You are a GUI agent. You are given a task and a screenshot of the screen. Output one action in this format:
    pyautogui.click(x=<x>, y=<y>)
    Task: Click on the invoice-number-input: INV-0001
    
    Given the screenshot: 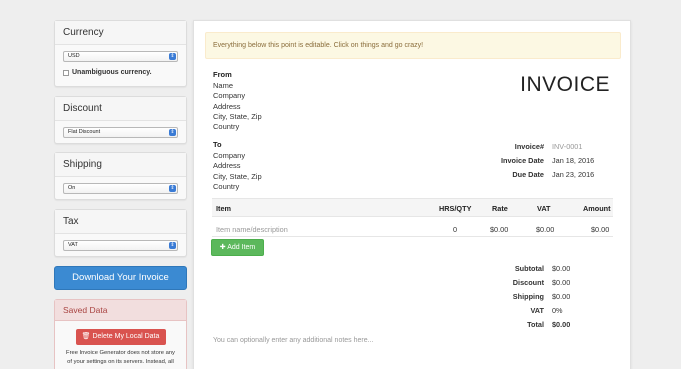 What is the action you would take?
    pyautogui.click(x=567, y=146)
    